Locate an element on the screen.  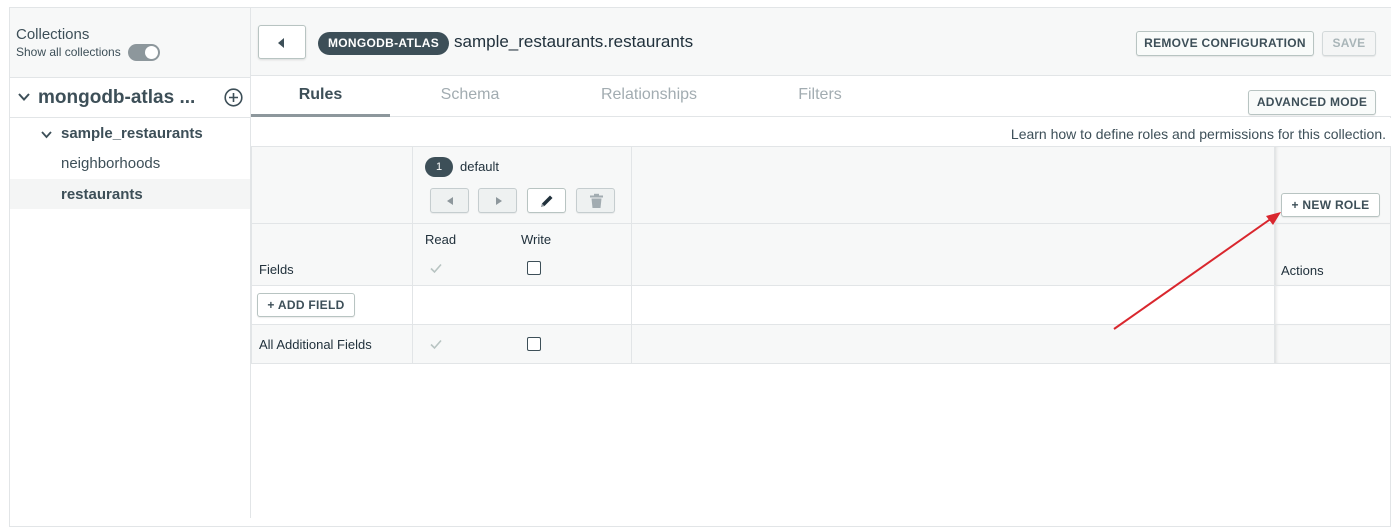
sidebar-item-neighborhoods: neighborhoods is located at coordinates (130, 164).